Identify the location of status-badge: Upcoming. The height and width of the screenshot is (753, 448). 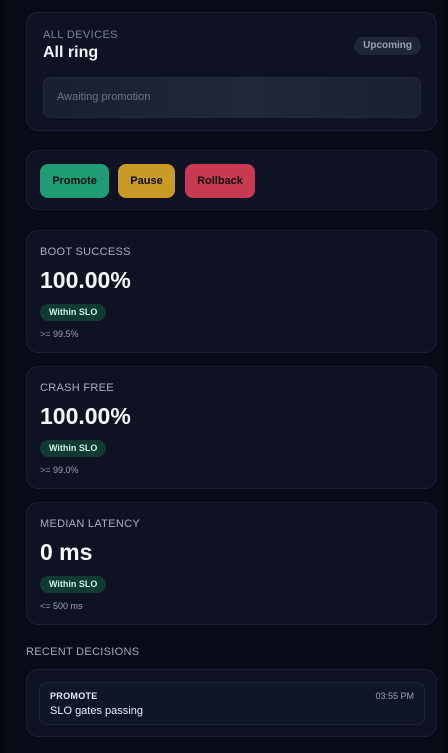
(387, 46).